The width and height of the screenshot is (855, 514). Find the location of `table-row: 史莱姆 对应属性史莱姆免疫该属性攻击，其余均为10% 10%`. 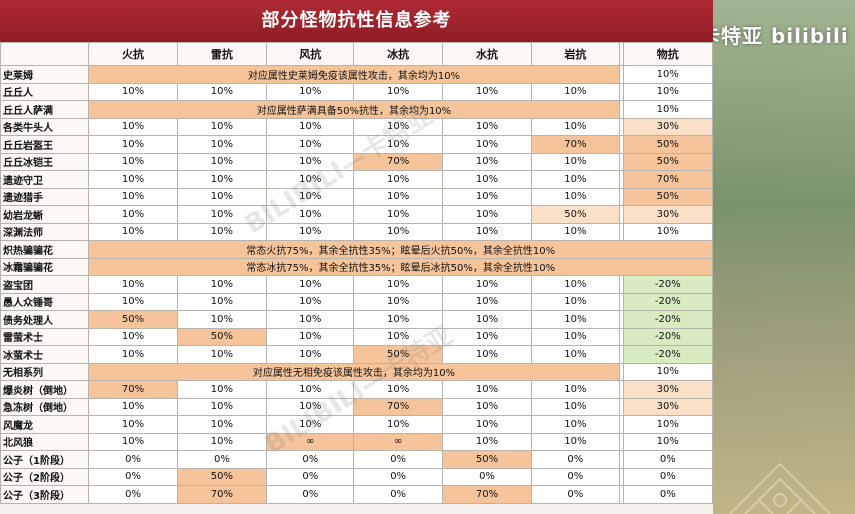

table-row: 史莱姆 对应属性史莱姆免疫该属性攻击，其余均为10% 10% is located at coordinates (357, 74).